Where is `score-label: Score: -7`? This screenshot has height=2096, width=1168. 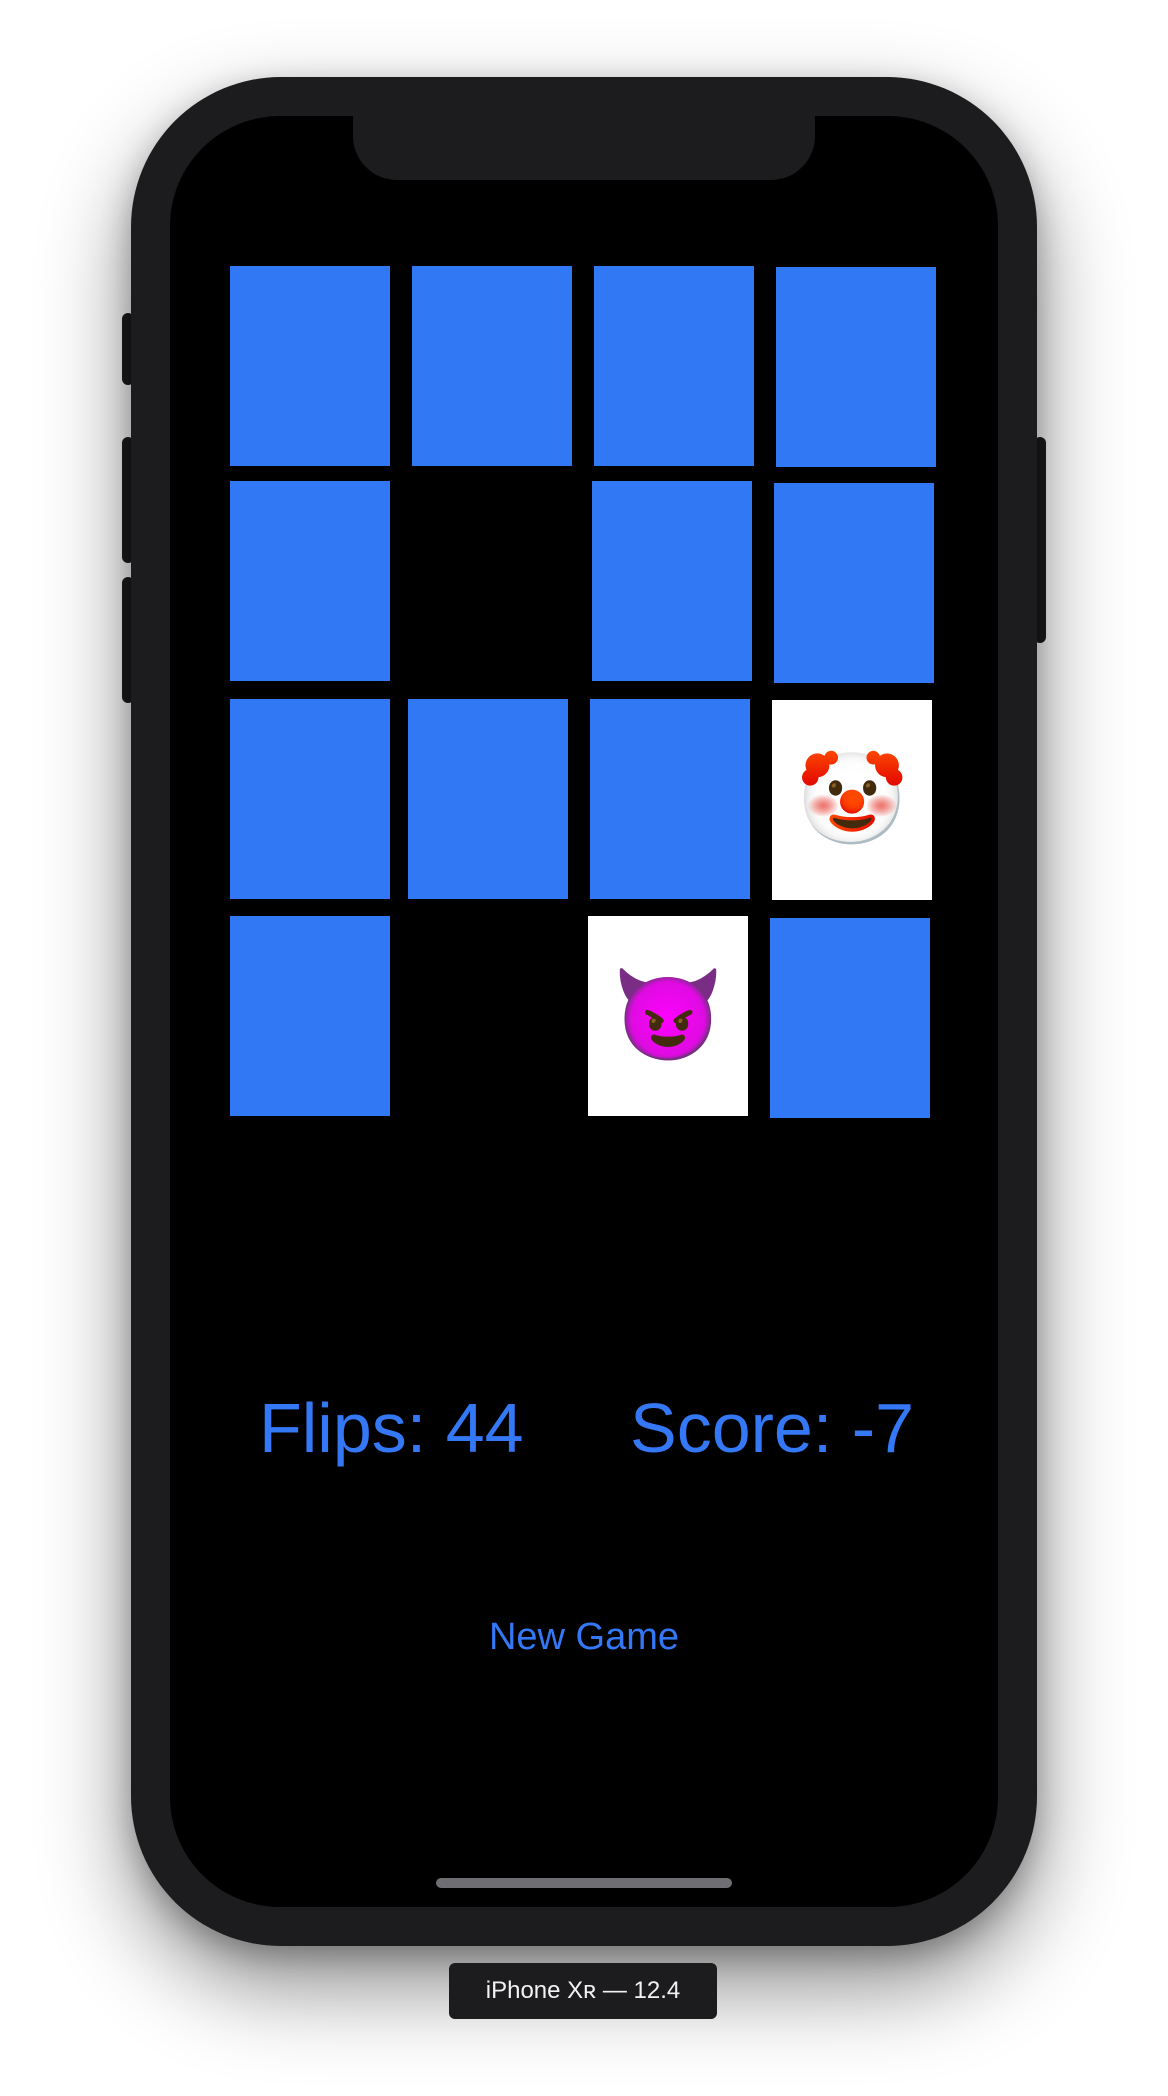
score-label: Score: -7 is located at coordinates (772, 1428).